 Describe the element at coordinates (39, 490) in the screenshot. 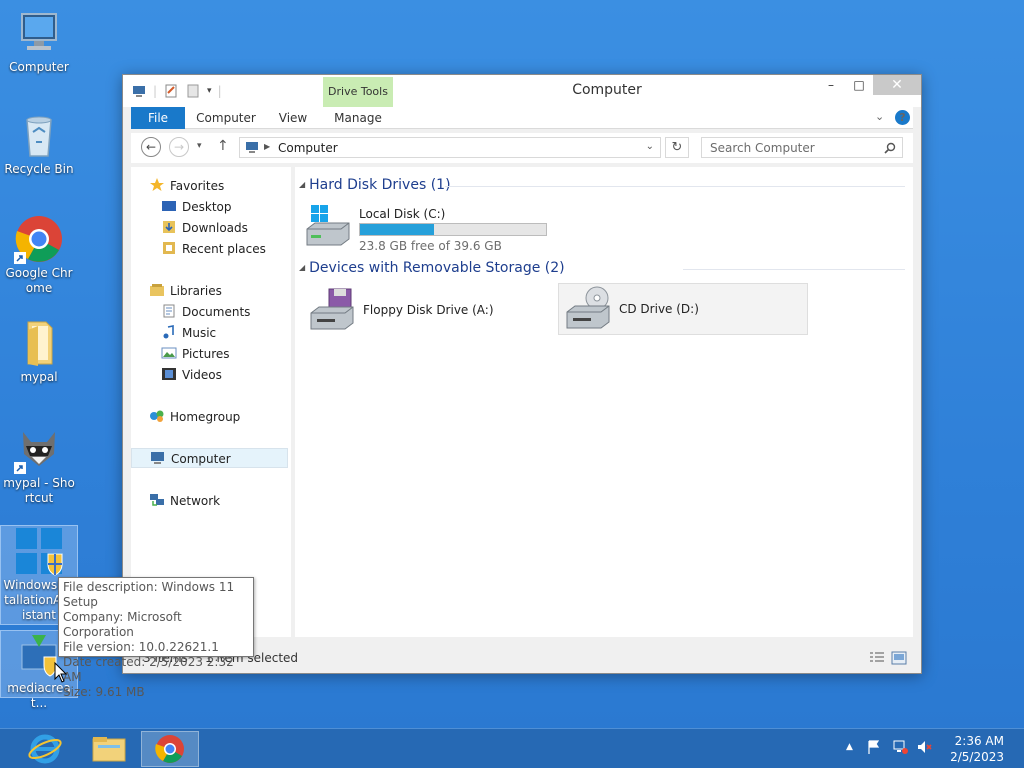

I see `desktop-icon-label: mypal - Shortcut` at that location.